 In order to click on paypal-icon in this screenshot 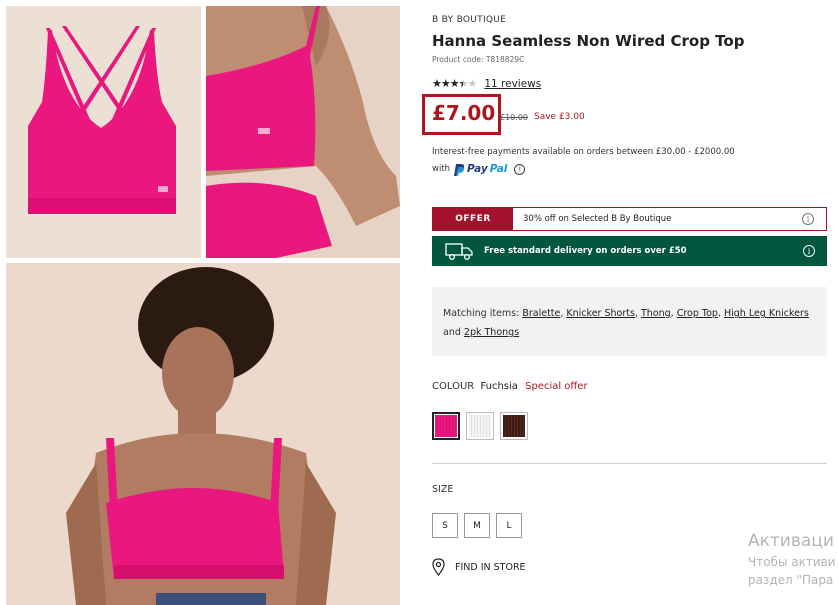, I will do `click(459, 169)`.